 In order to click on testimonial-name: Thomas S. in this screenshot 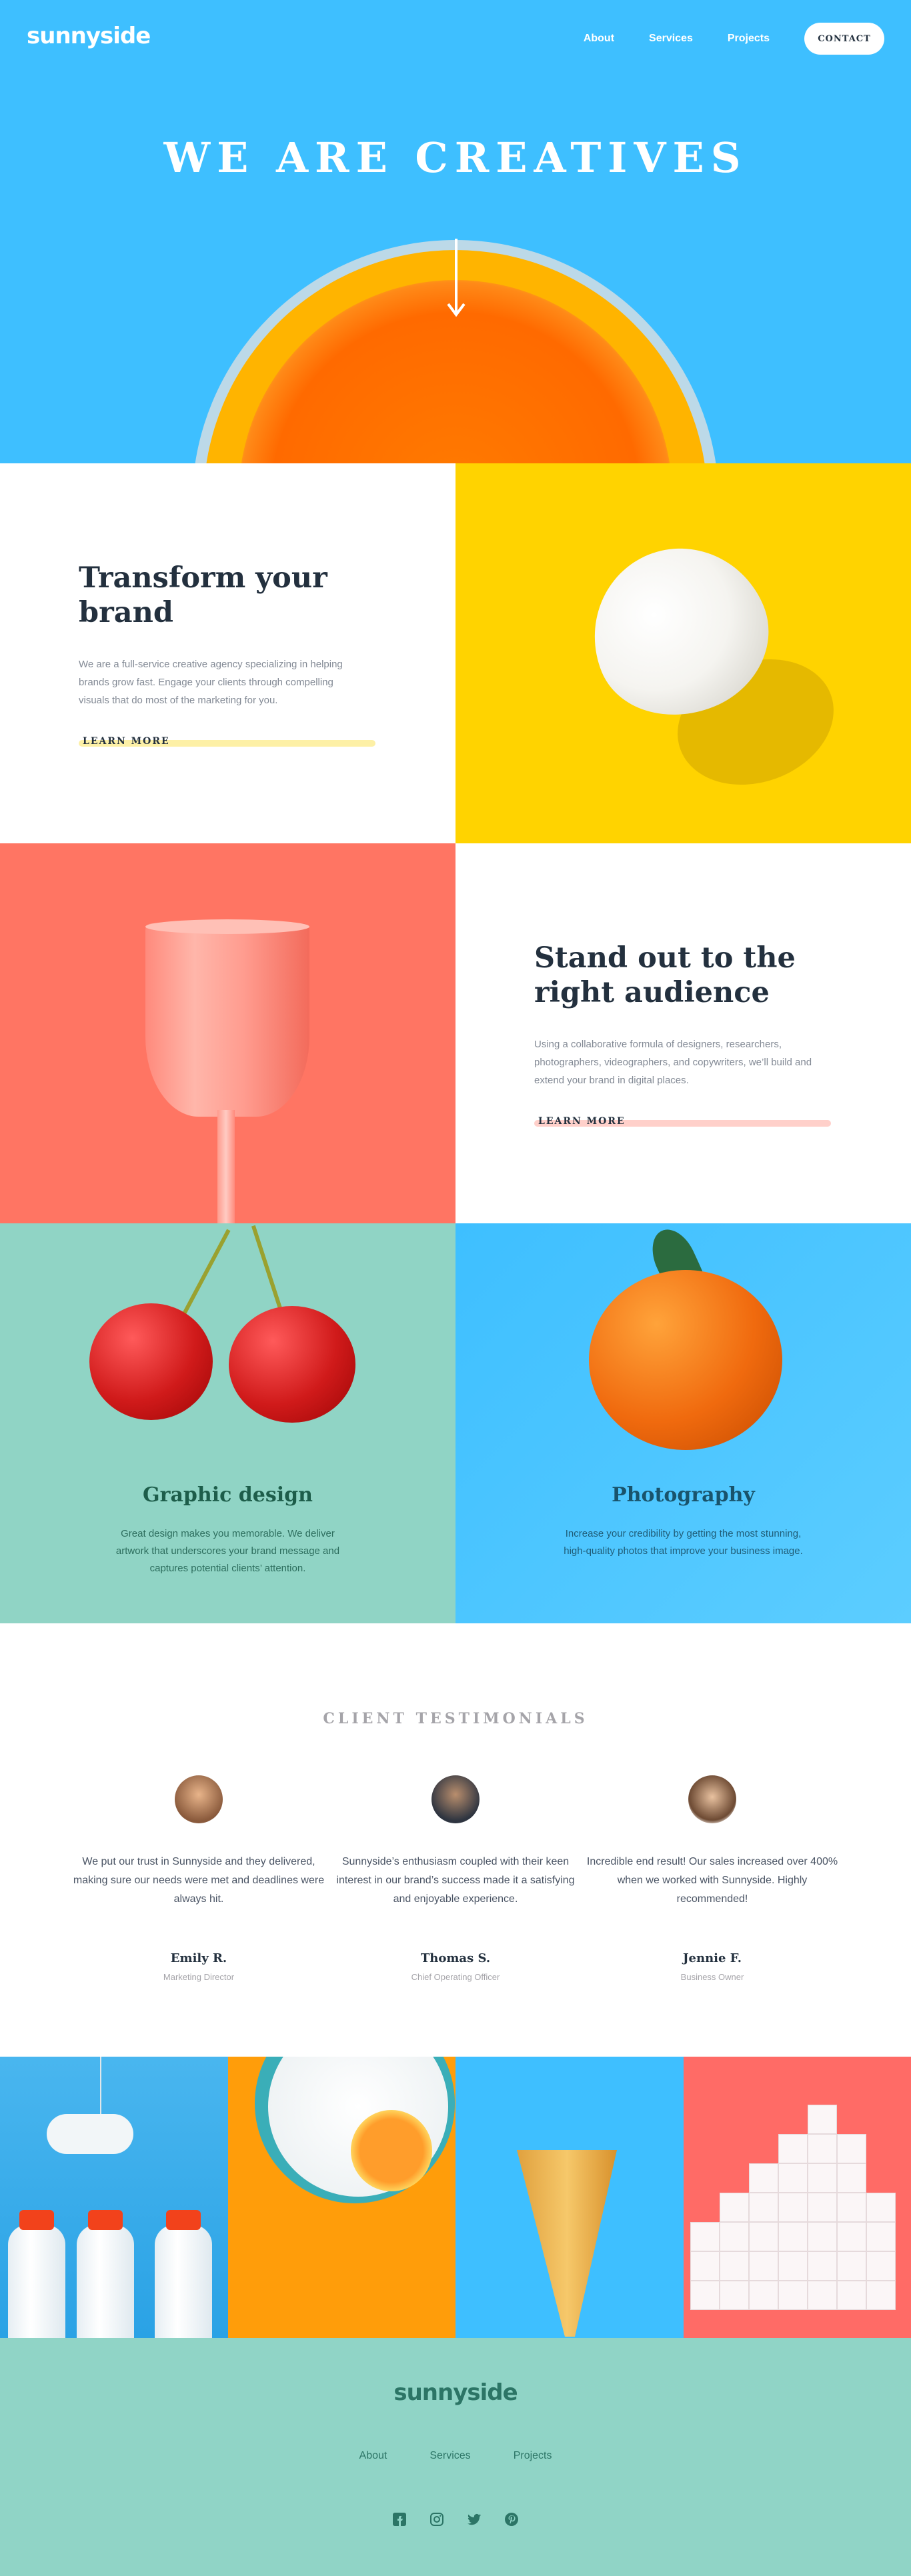, I will do `click(455, 1958)`.